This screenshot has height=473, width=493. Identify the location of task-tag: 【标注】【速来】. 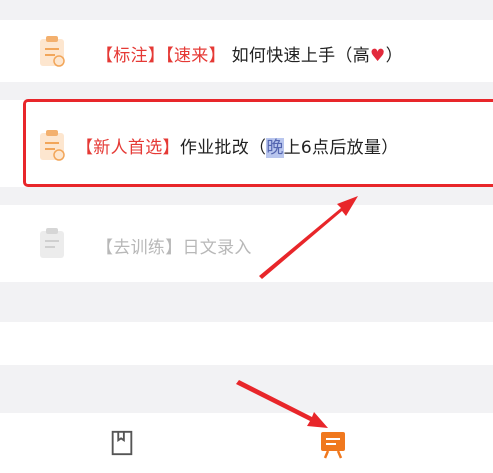
(161, 56).